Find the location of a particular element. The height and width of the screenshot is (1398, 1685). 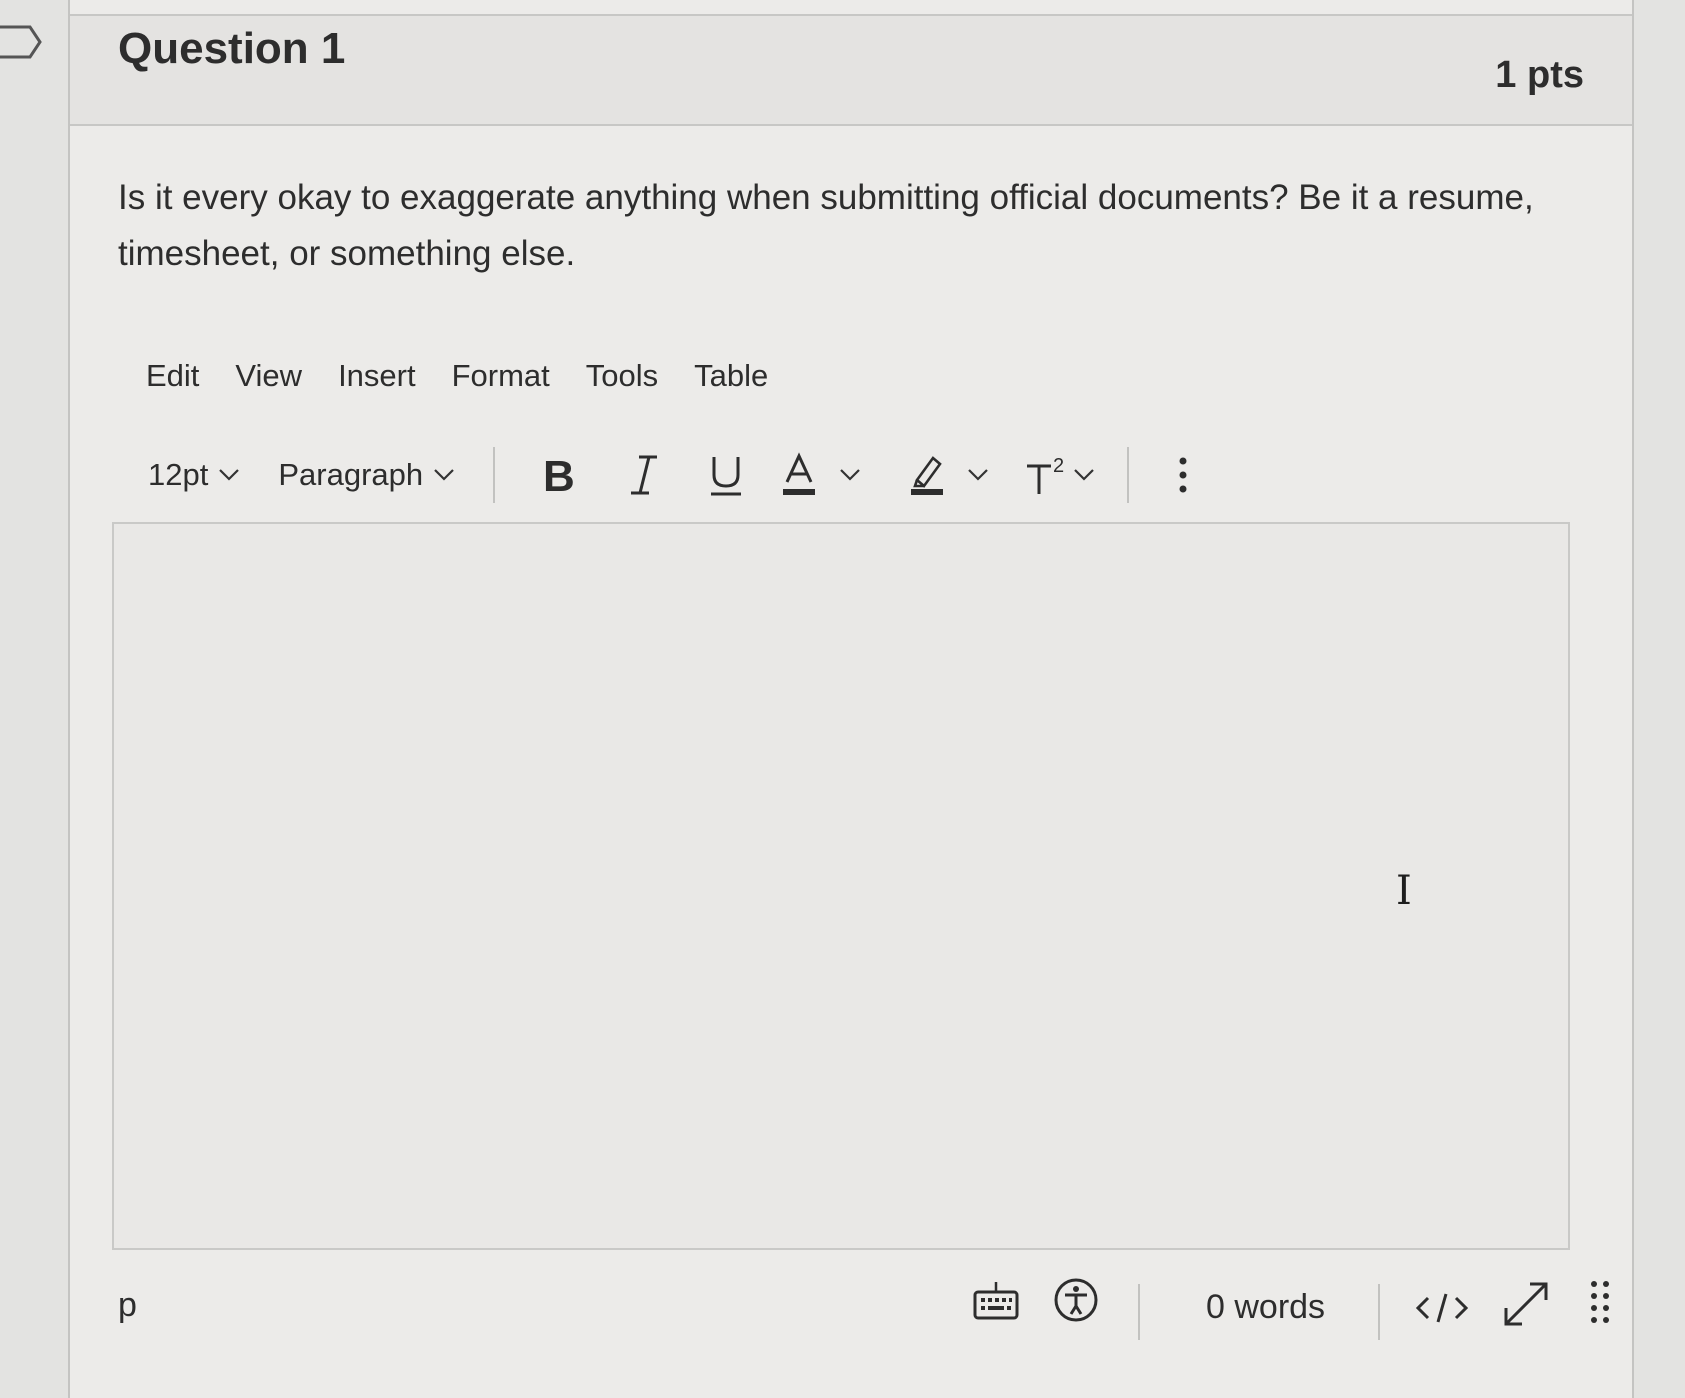

bold-icon: B is located at coordinates (559, 475).